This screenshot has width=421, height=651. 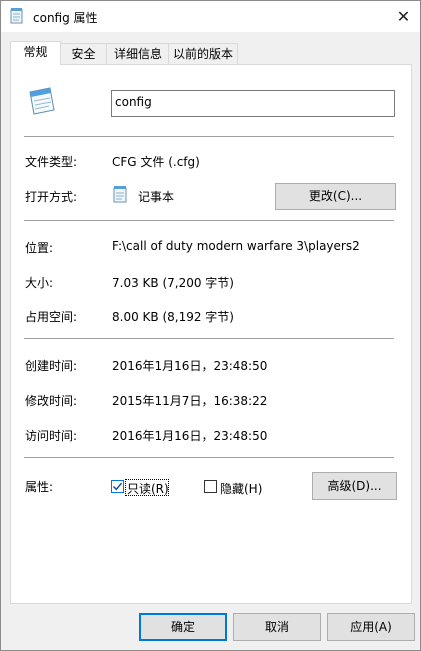 I want to click on location-label: 位置:, so click(x=39, y=248).